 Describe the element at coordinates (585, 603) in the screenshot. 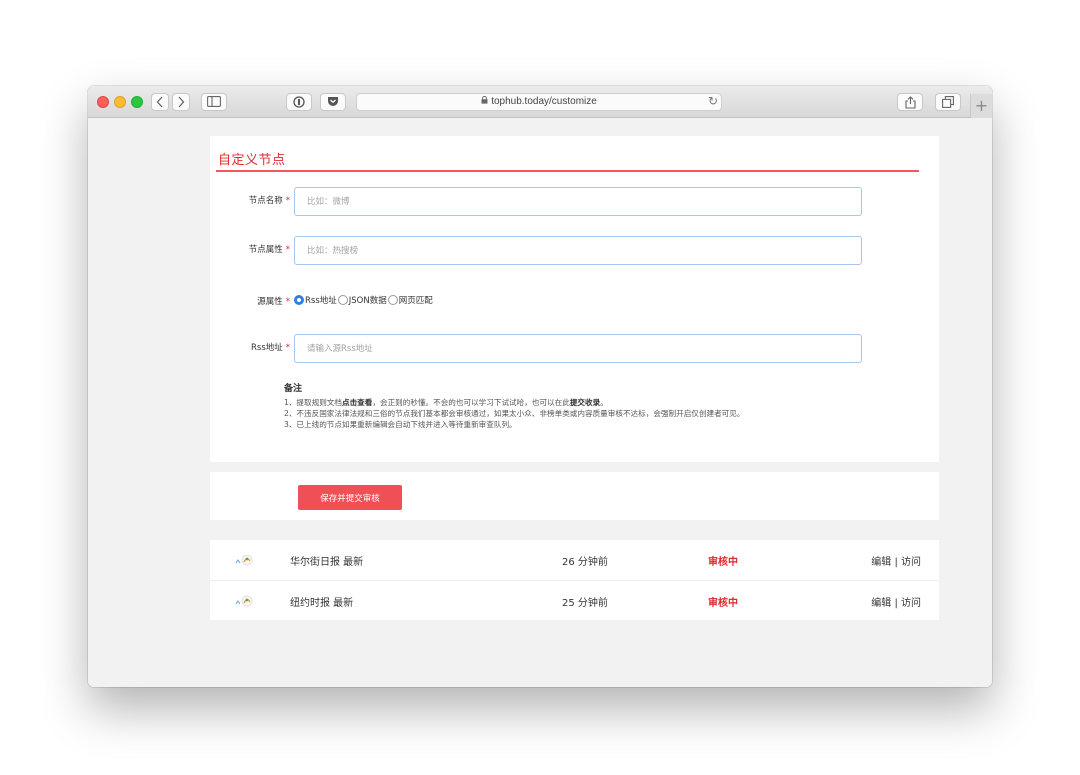

I see `submitted-time: 25 分钟前` at that location.